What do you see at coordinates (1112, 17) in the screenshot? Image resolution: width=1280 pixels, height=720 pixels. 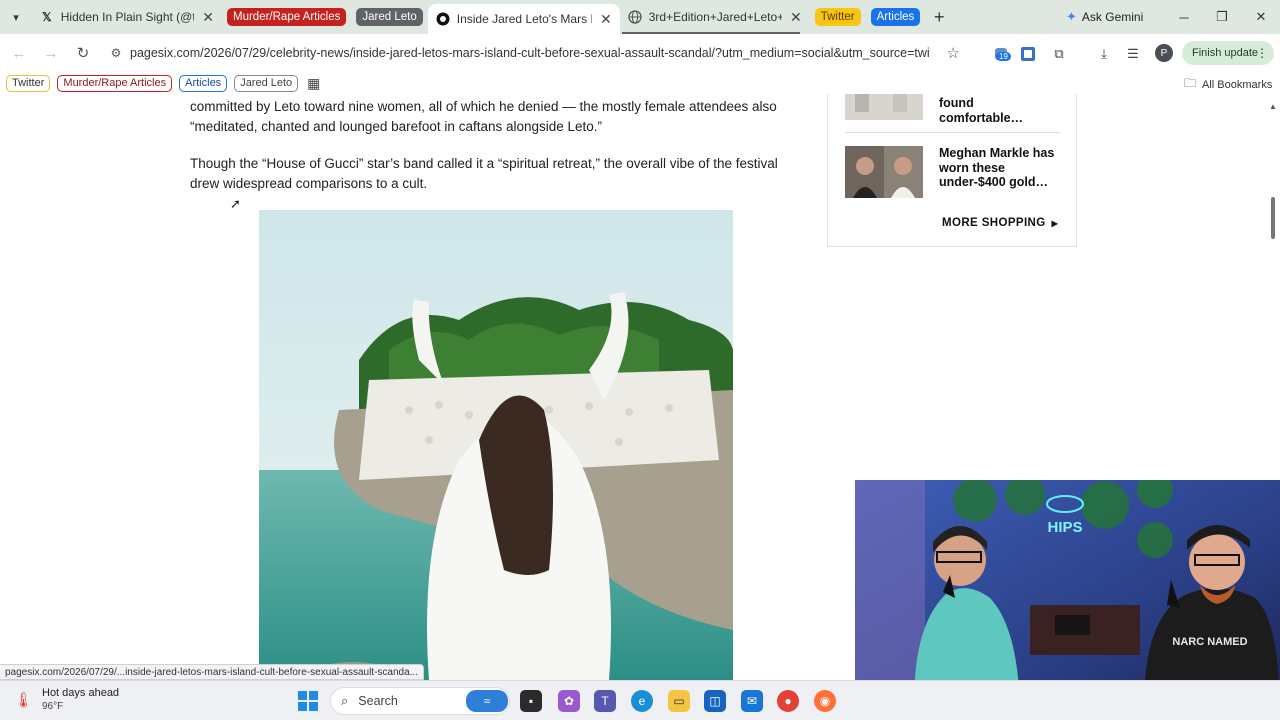 I see `ask-gemini-label: Ask Gemini` at bounding box center [1112, 17].